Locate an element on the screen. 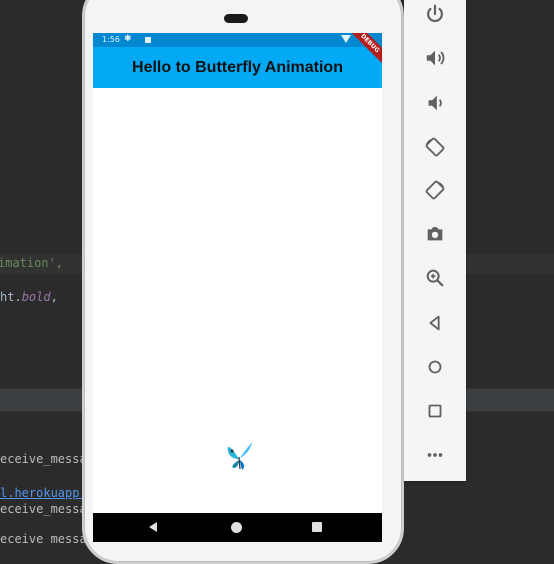  app-title: Hello to Butterfly Animation is located at coordinates (237, 67).